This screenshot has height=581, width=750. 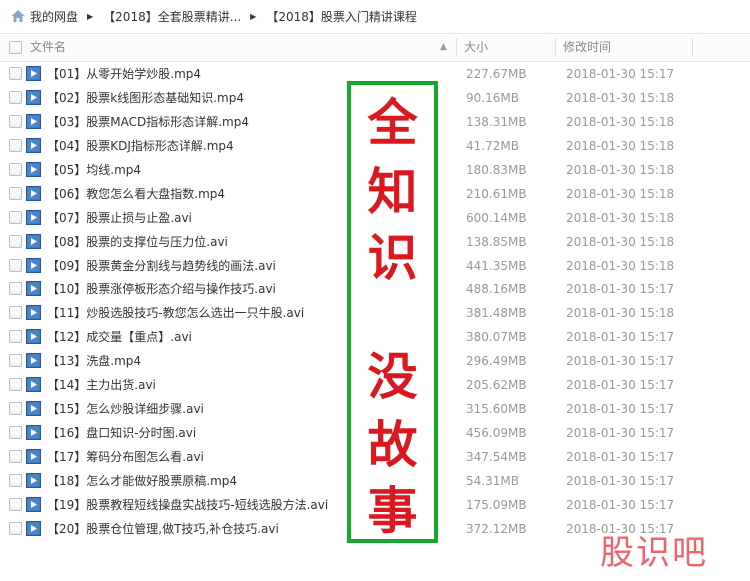 I want to click on file-name: 【14】主力出货.avi, so click(x=101, y=385).